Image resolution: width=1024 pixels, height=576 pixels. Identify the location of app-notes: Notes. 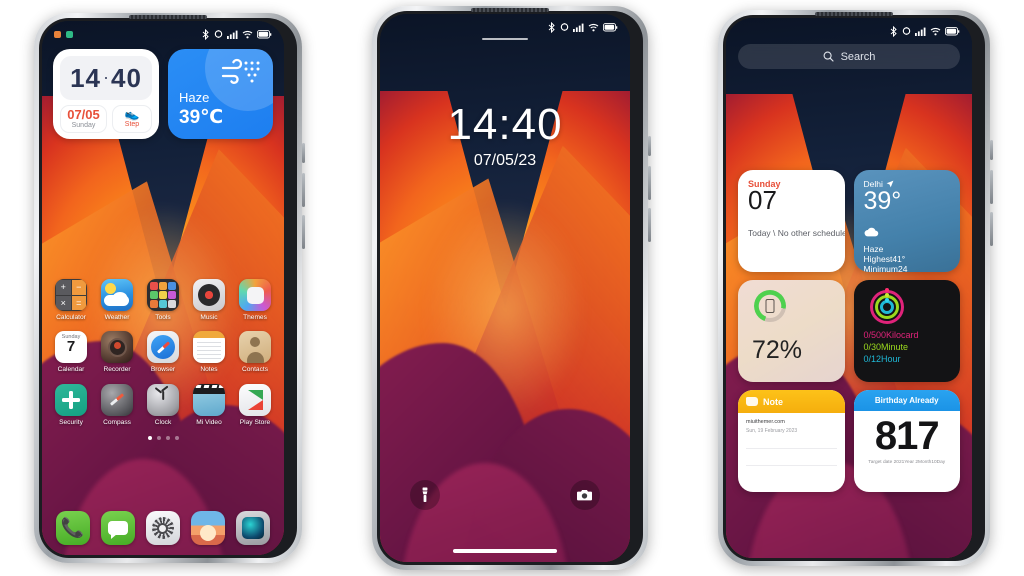
(209, 352).